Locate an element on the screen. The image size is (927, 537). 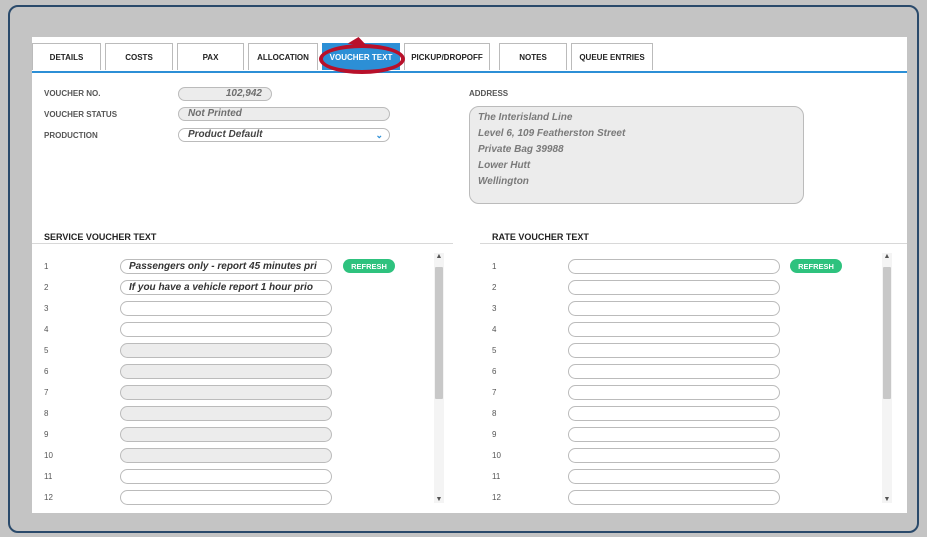
service-row-number: 10 is located at coordinates (48, 455).